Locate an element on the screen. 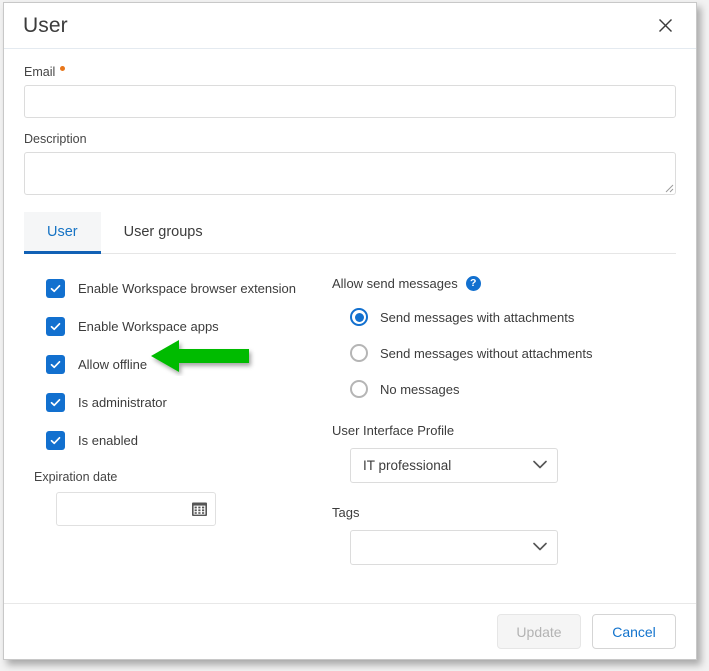 The width and height of the screenshot is (709, 671). radio-label: No messages is located at coordinates (420, 389).